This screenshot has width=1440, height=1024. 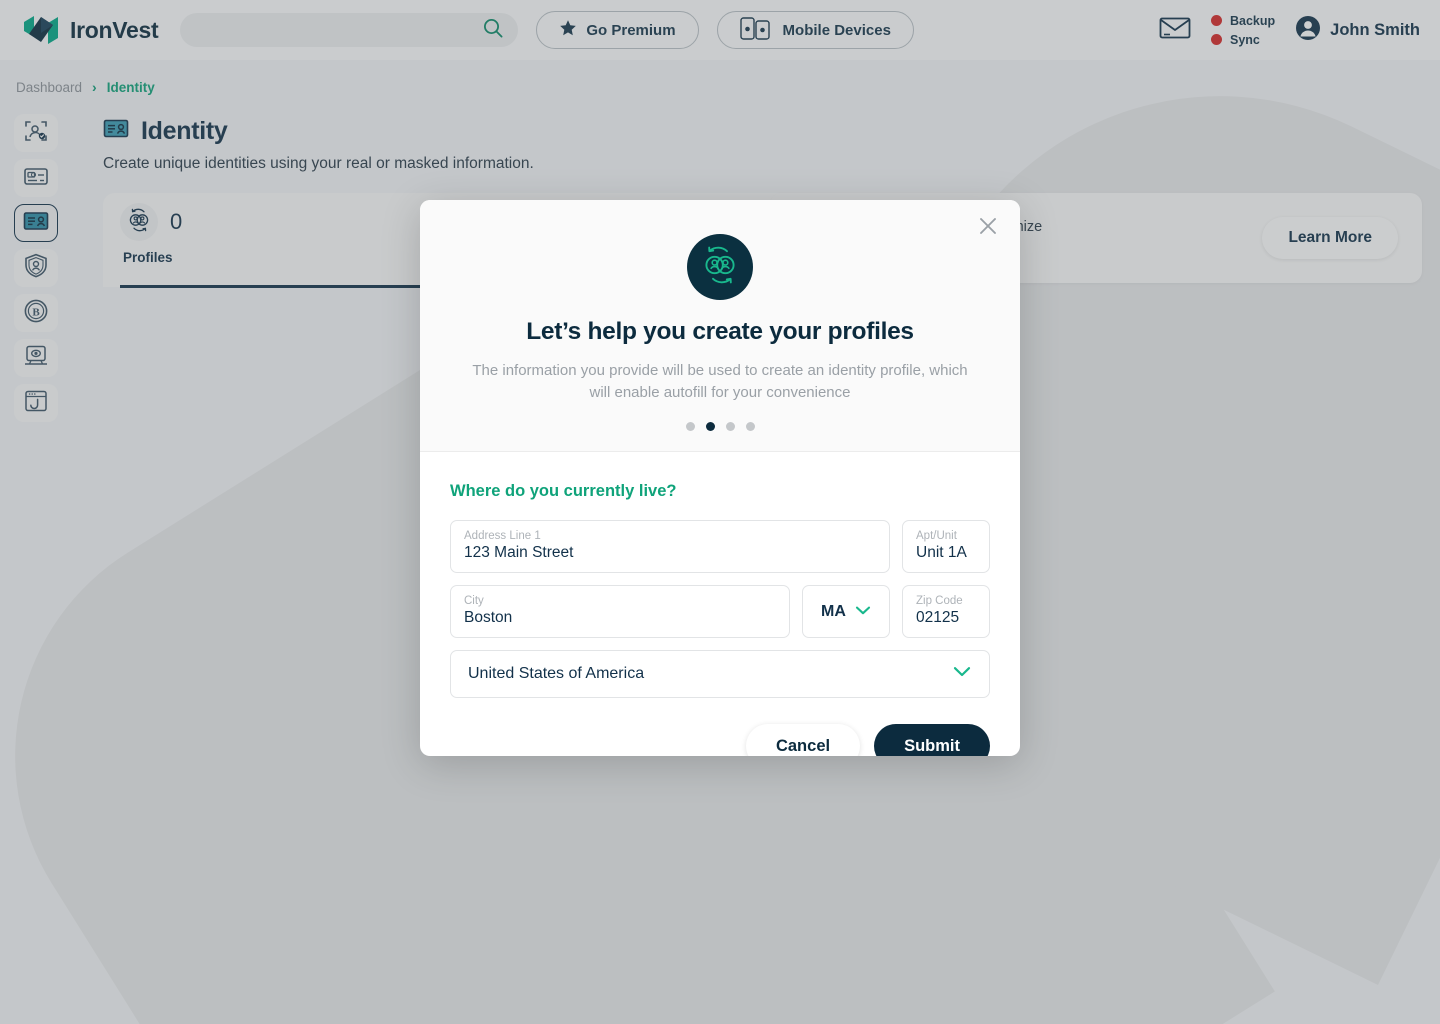 I want to click on state-select-value: MA, so click(x=833, y=611).